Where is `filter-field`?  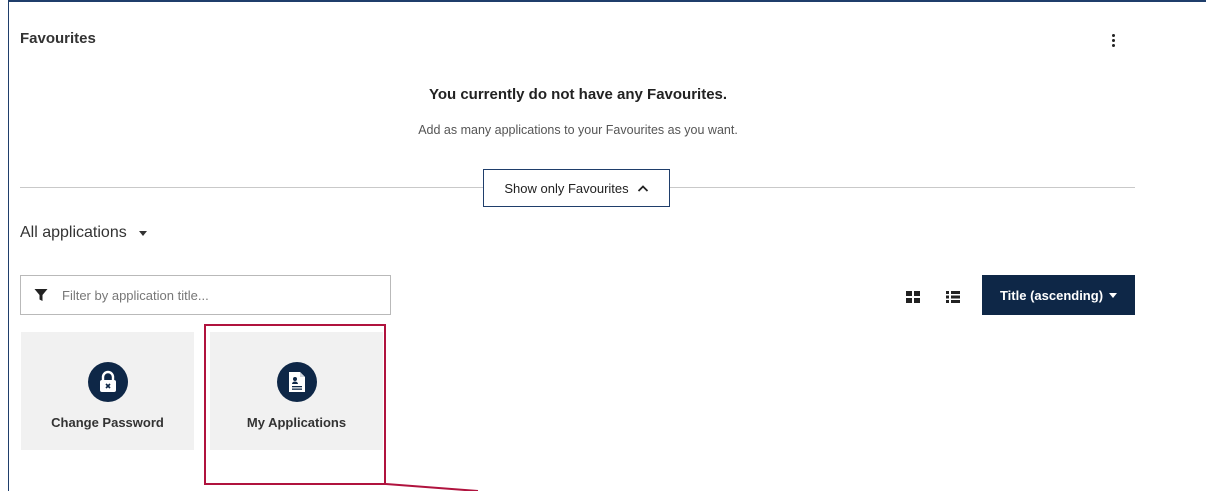 filter-field is located at coordinates (205, 295).